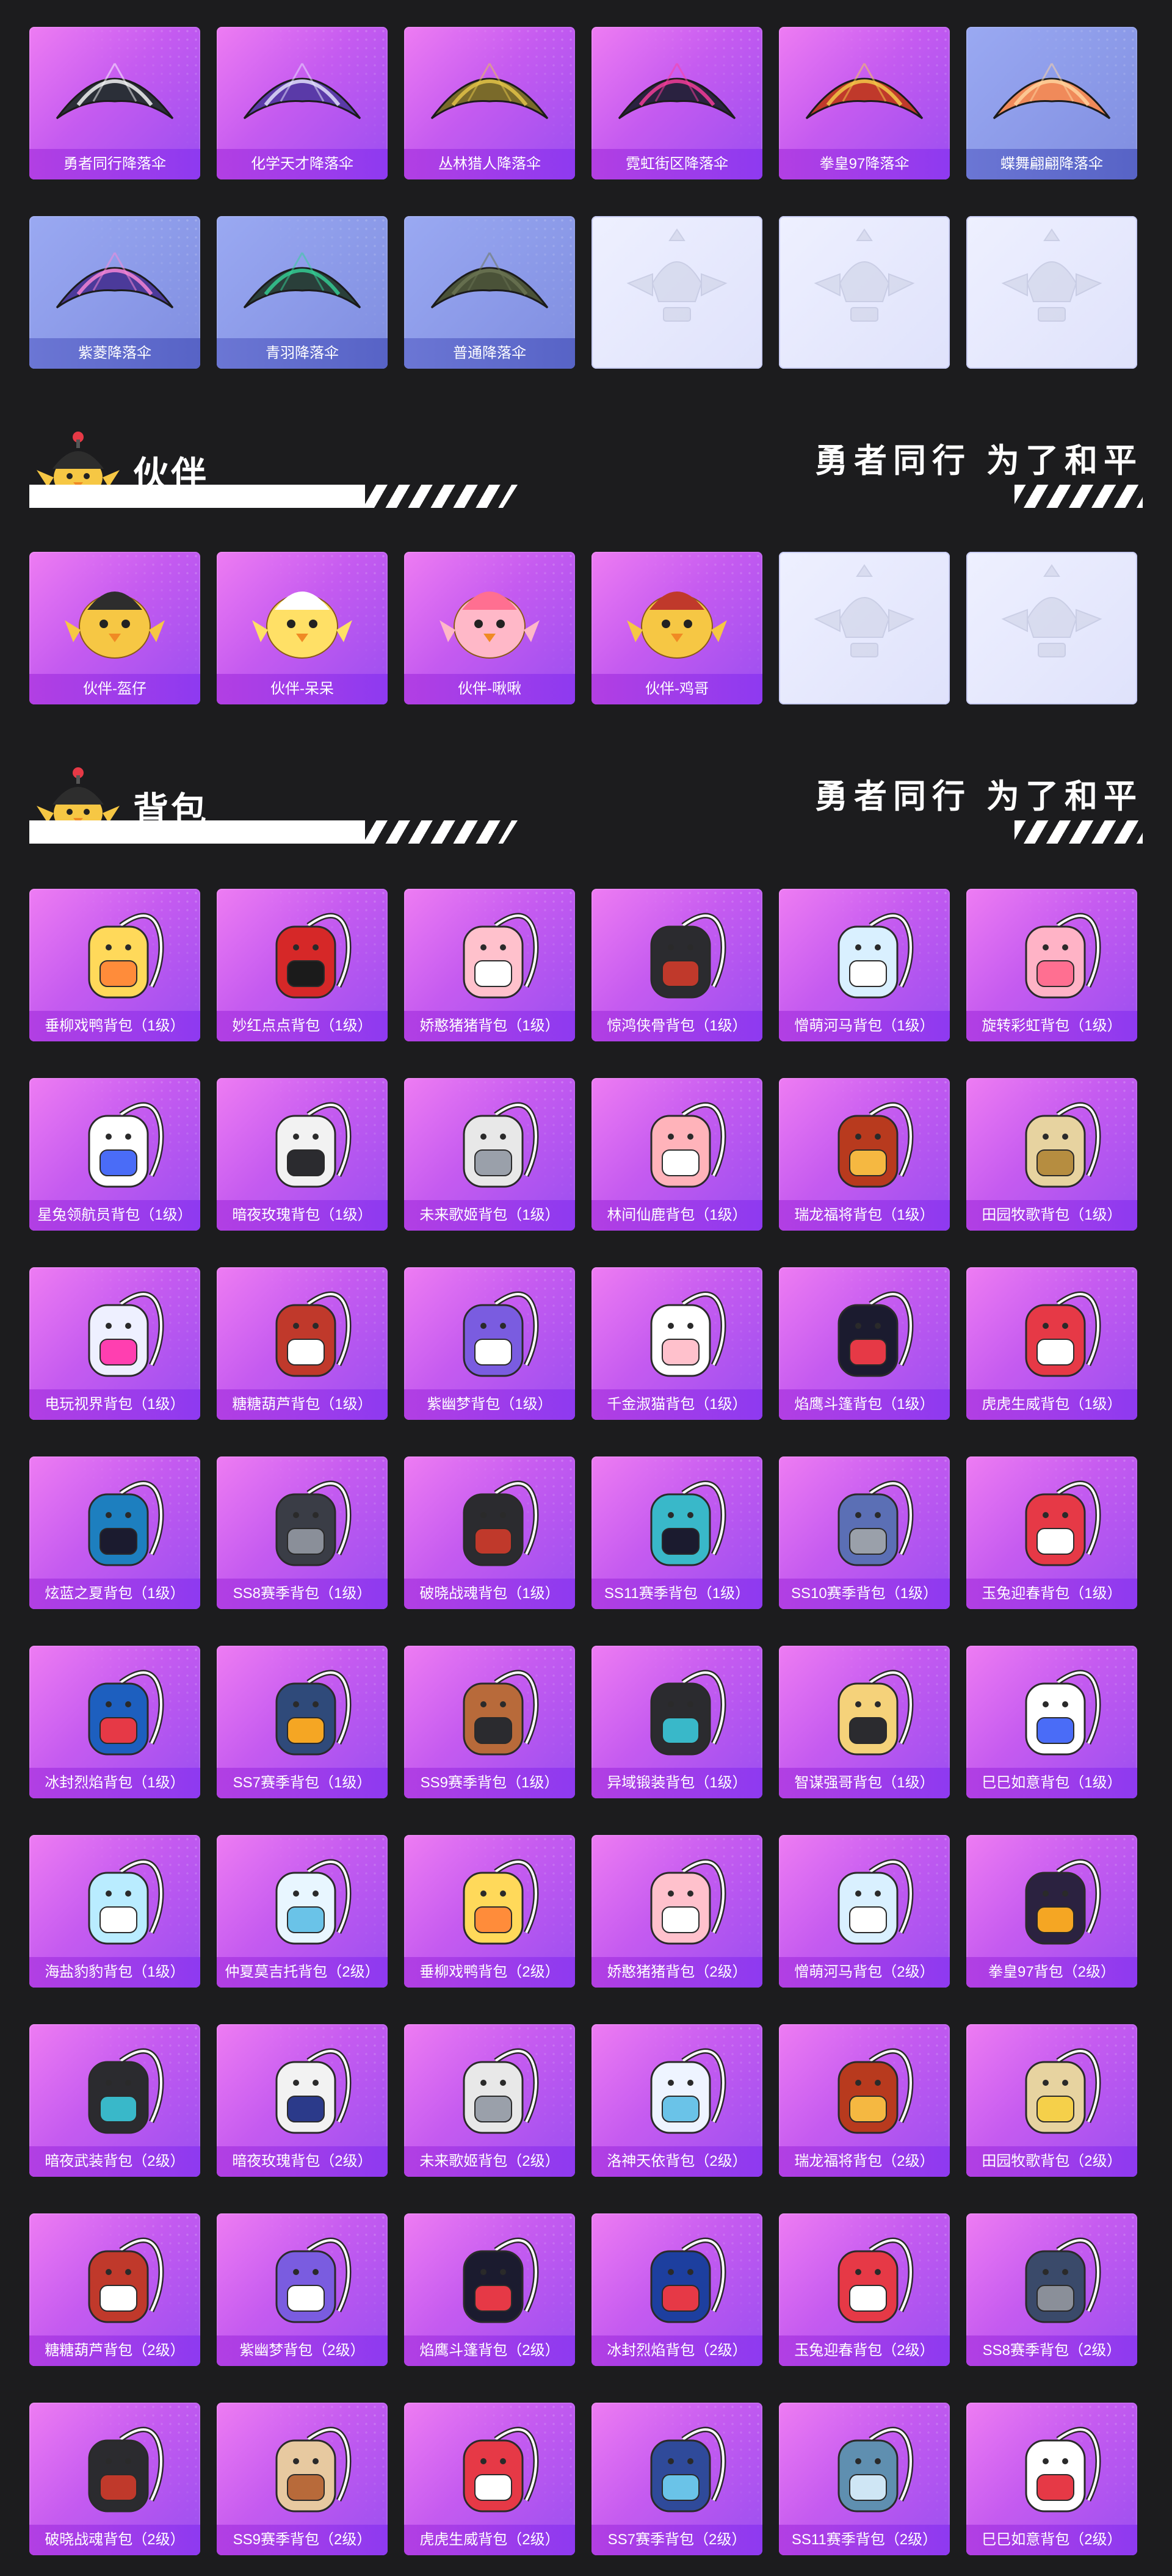  Describe the element at coordinates (865, 1154) in the screenshot. I see `item-card: 瑞龙福将背包（1级）` at that location.